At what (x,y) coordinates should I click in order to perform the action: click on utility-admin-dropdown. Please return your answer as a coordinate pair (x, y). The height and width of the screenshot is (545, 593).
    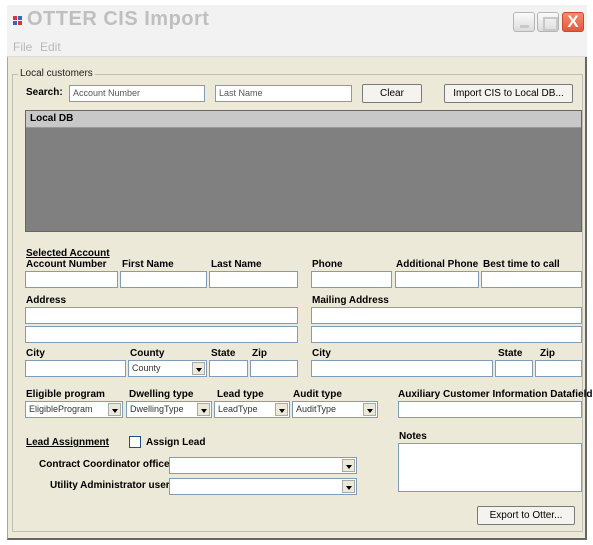
    Looking at the image, I should click on (263, 486).